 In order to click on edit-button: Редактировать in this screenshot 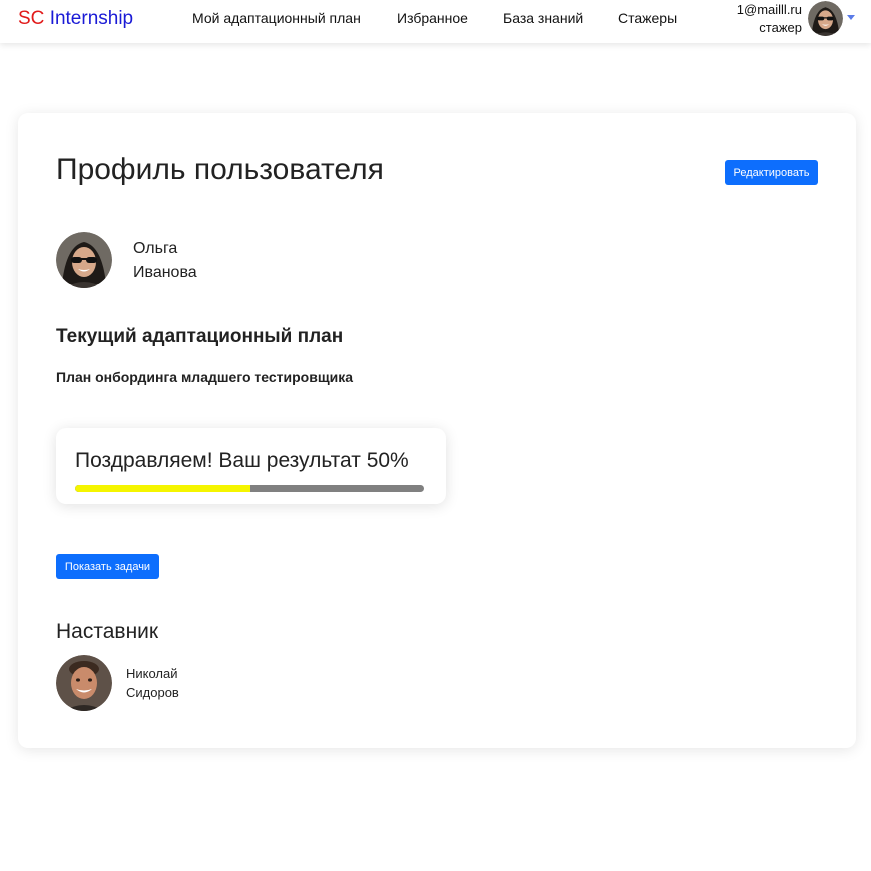, I will do `click(771, 172)`.